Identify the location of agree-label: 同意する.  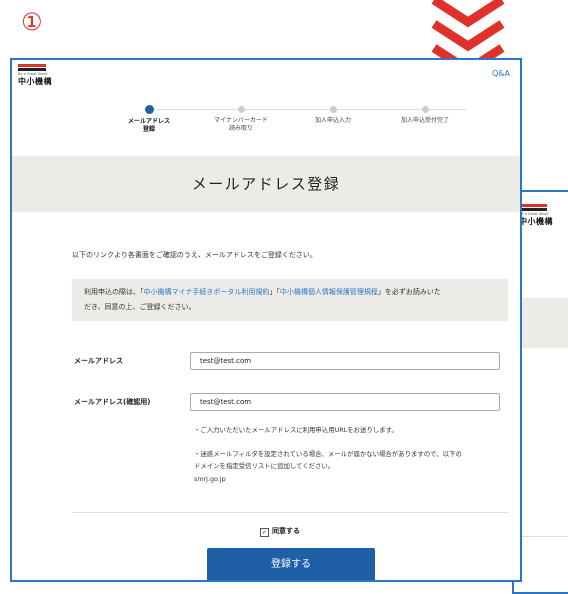
(286, 531).